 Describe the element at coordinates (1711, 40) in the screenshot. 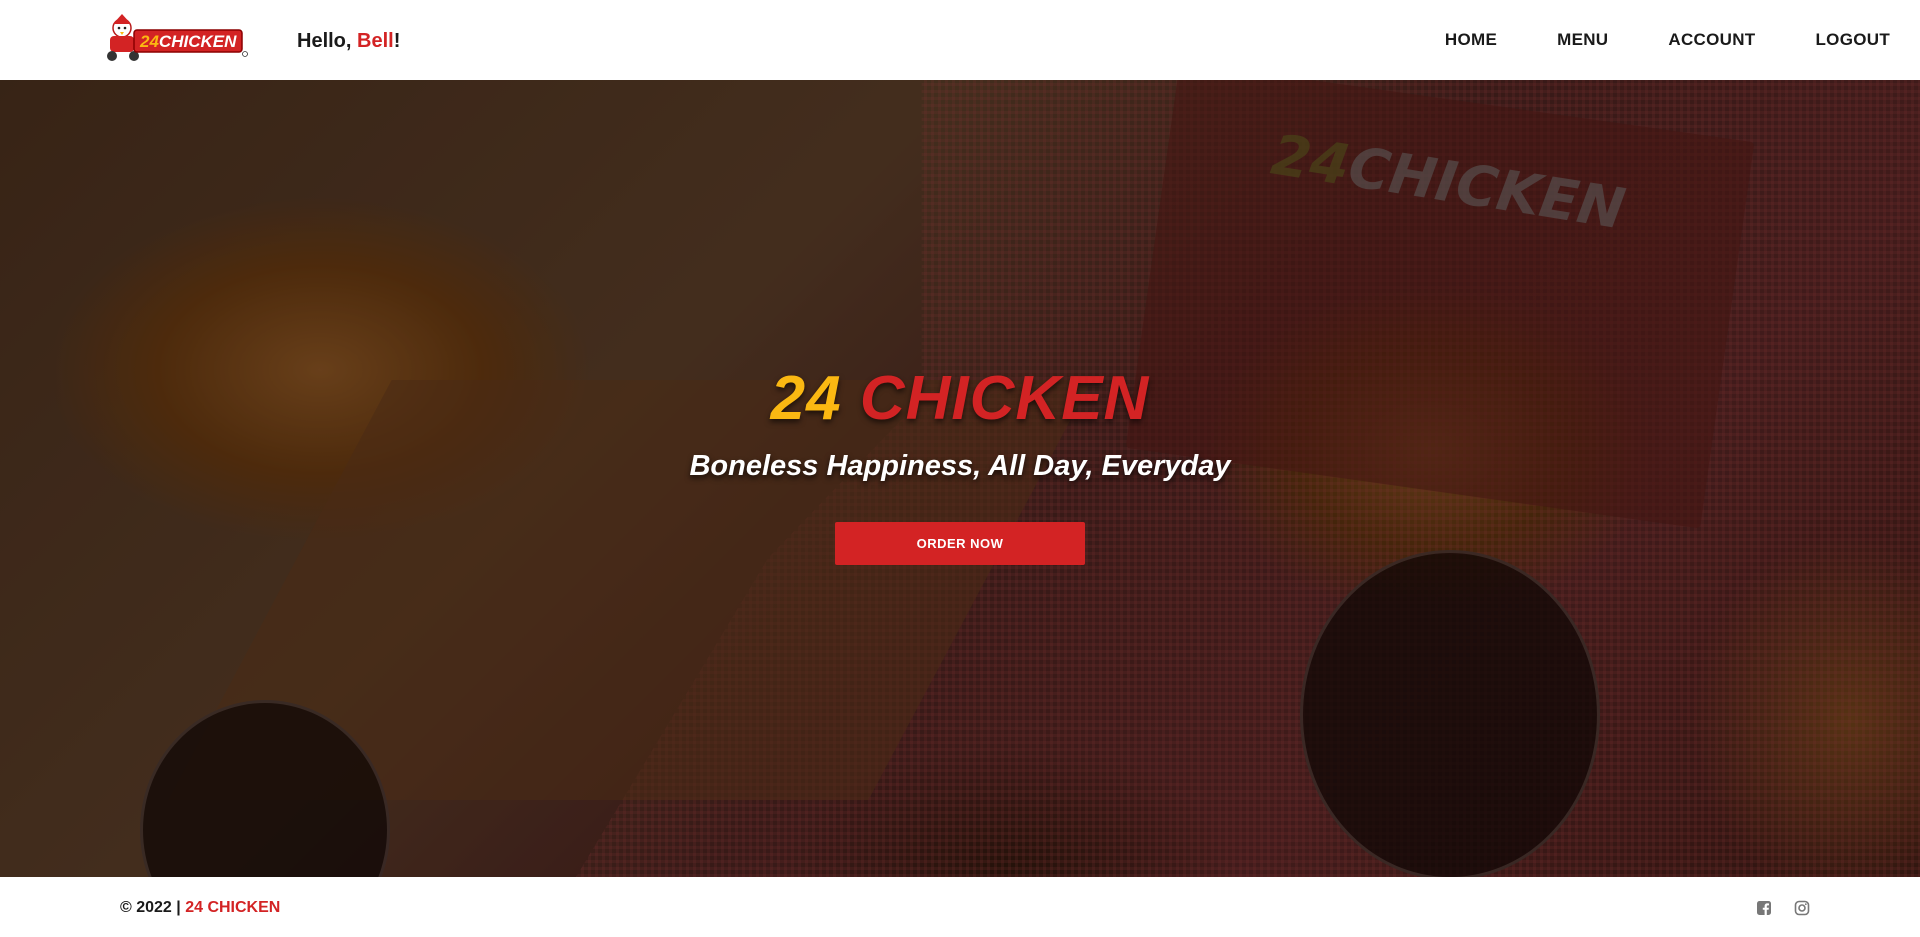

I see `nav-account: ACCOUNT` at that location.